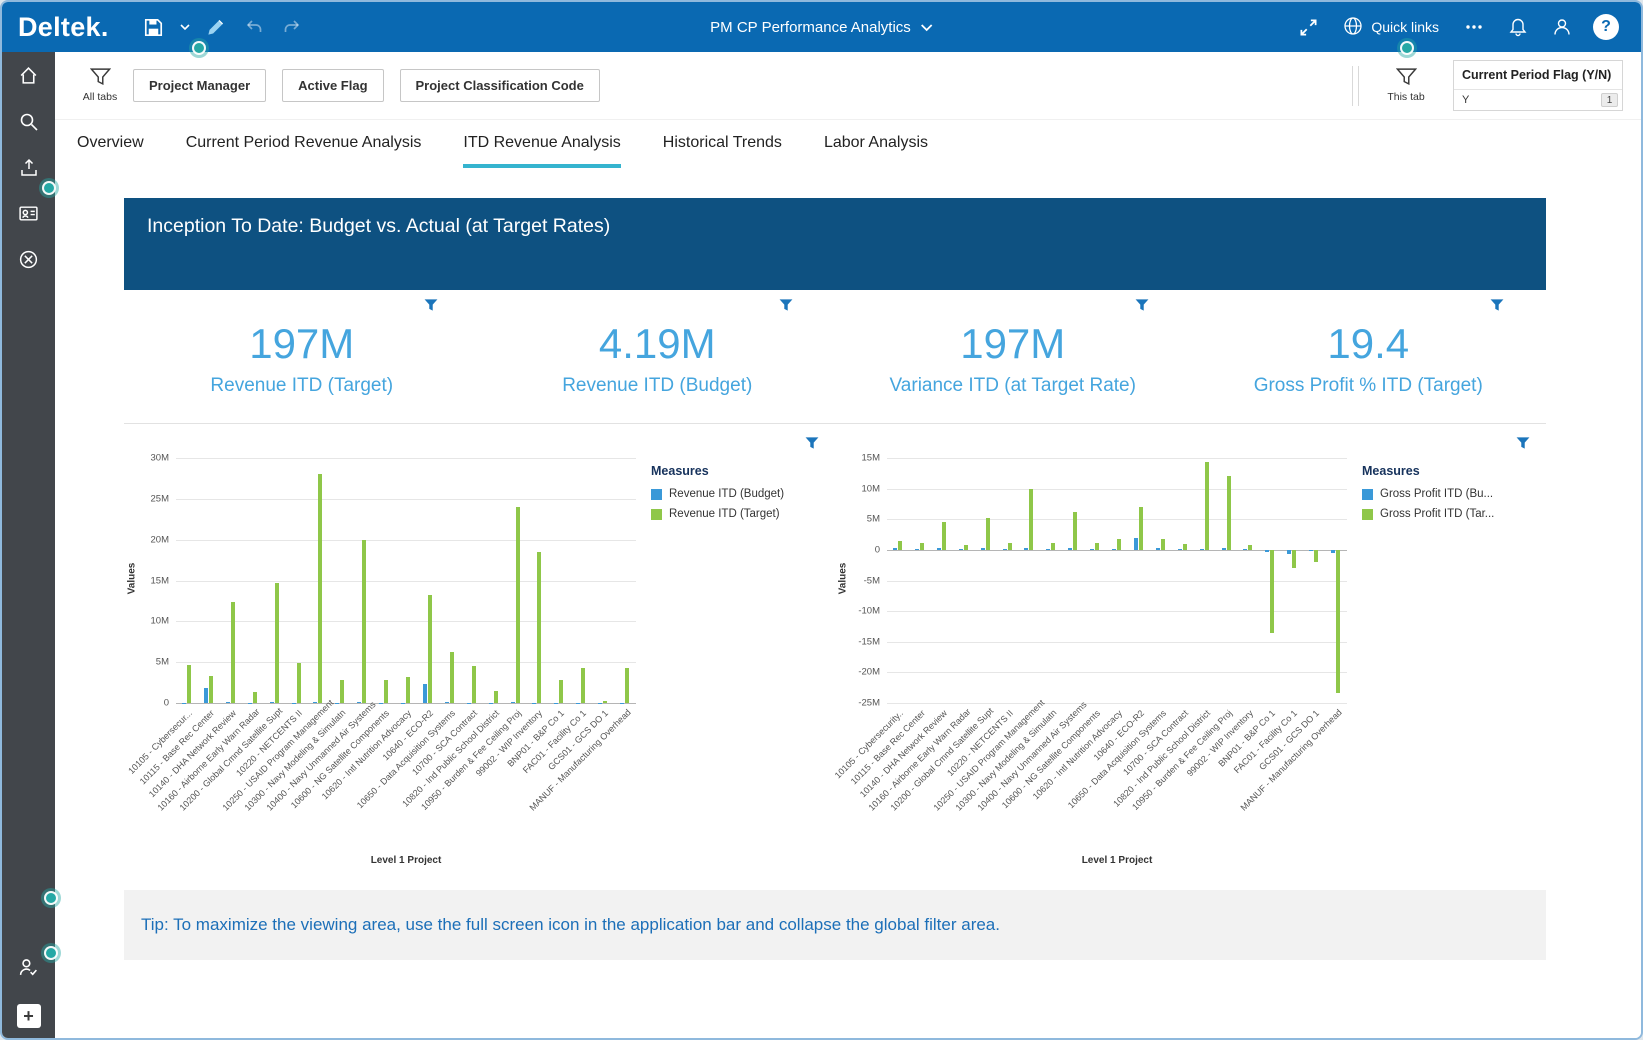  Describe the element at coordinates (216, 27) in the screenshot. I see `edit-button` at that location.